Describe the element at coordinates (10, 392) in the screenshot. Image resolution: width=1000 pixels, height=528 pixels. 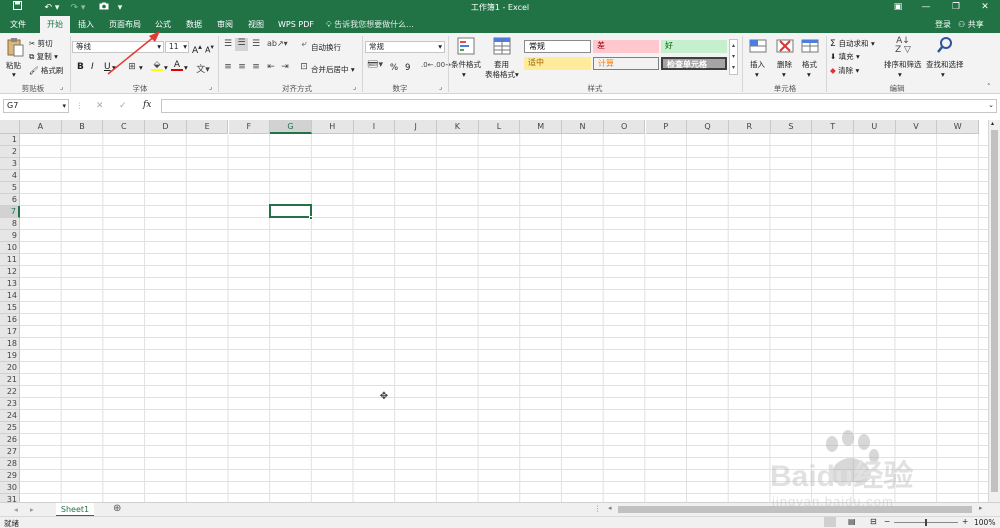
I see `row-header-22: 22` at that location.